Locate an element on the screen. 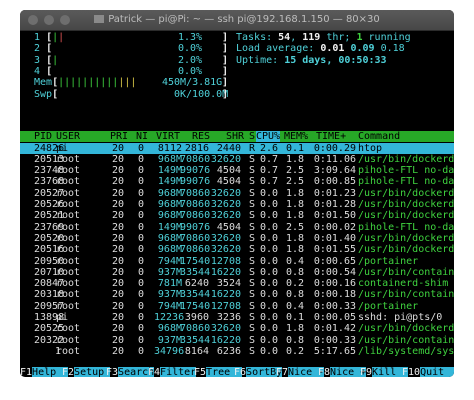 This screenshot has width=474, height=400. fkey-f8: F8Nice + is located at coordinates (342, 372).